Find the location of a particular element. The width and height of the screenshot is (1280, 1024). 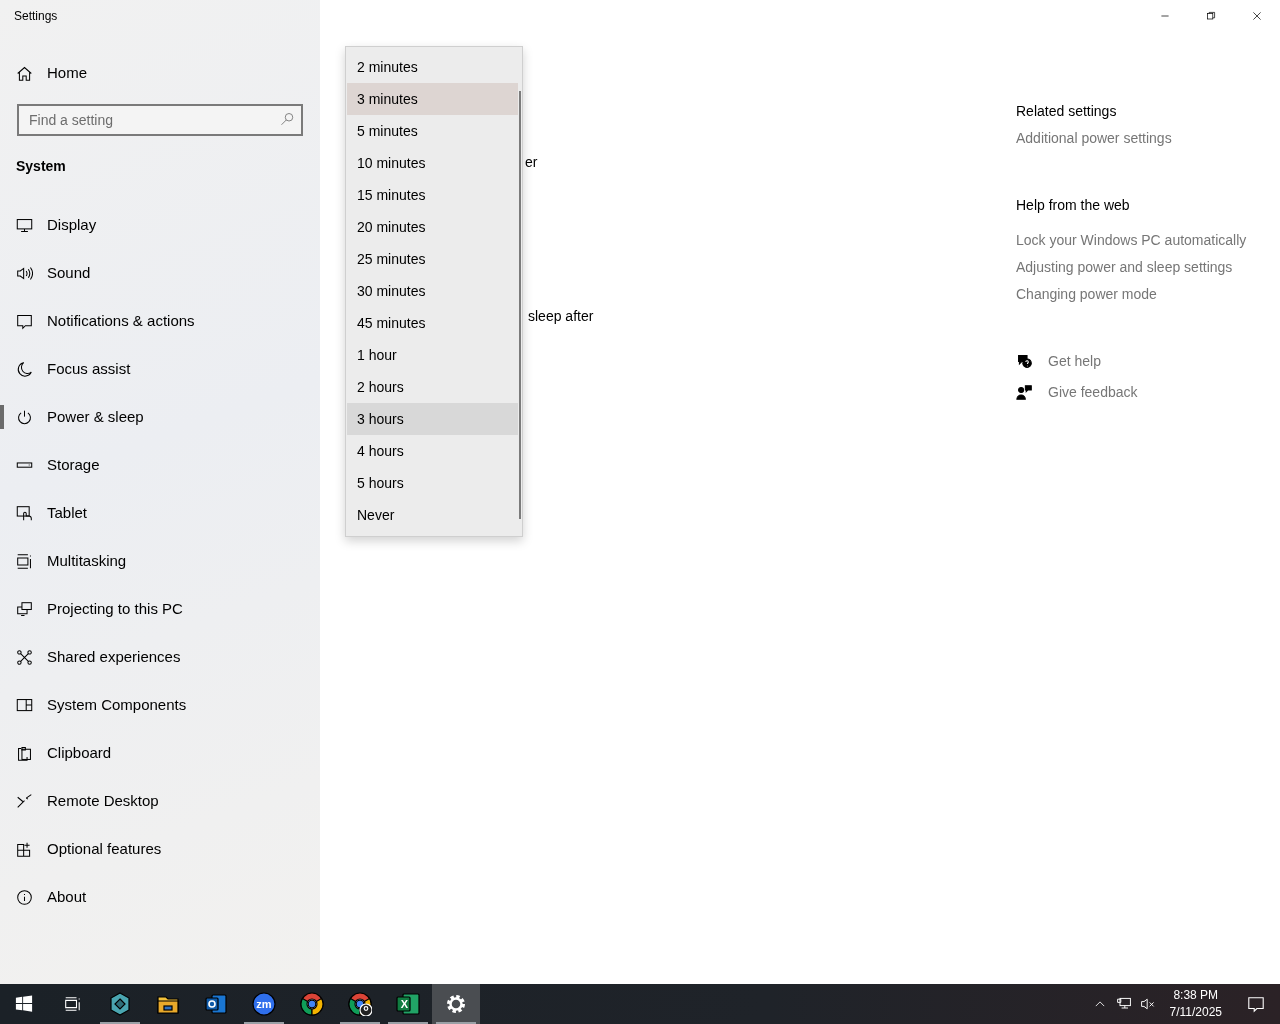

person-feedback-icon is located at coordinates (1024, 392).